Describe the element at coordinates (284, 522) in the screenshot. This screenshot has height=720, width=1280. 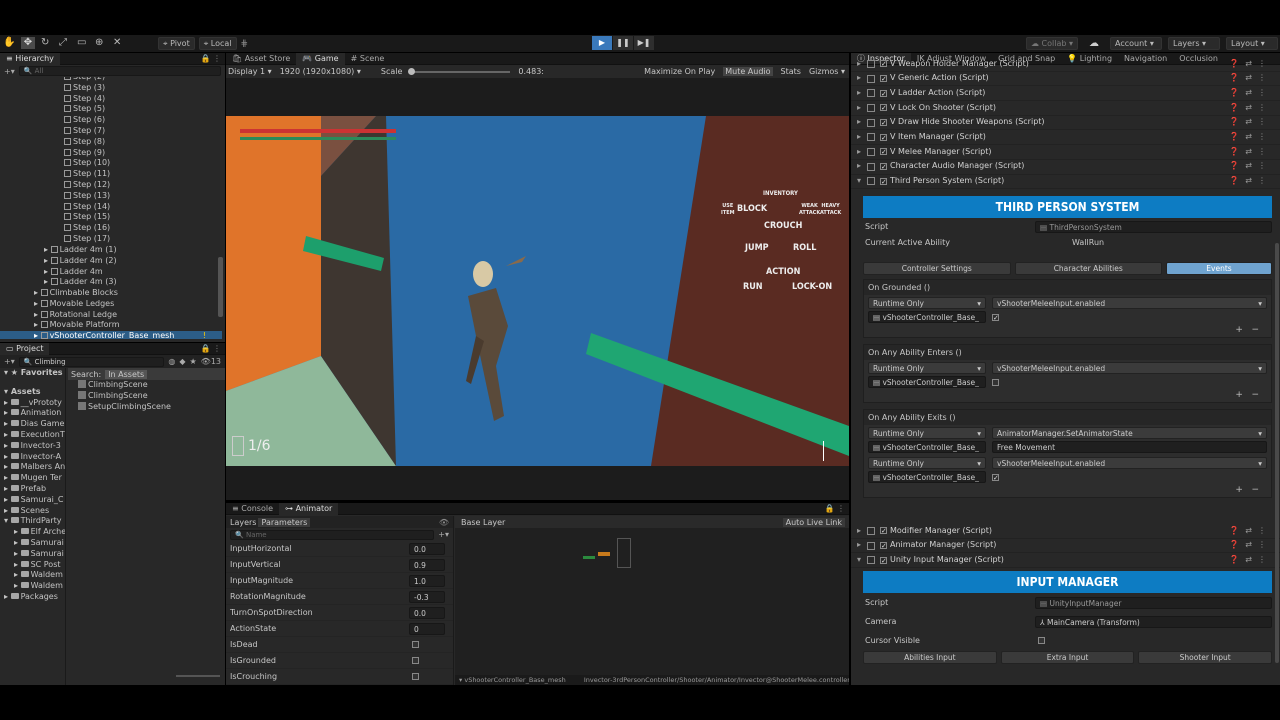
I see `subtab-parameters: Parameters` at that location.